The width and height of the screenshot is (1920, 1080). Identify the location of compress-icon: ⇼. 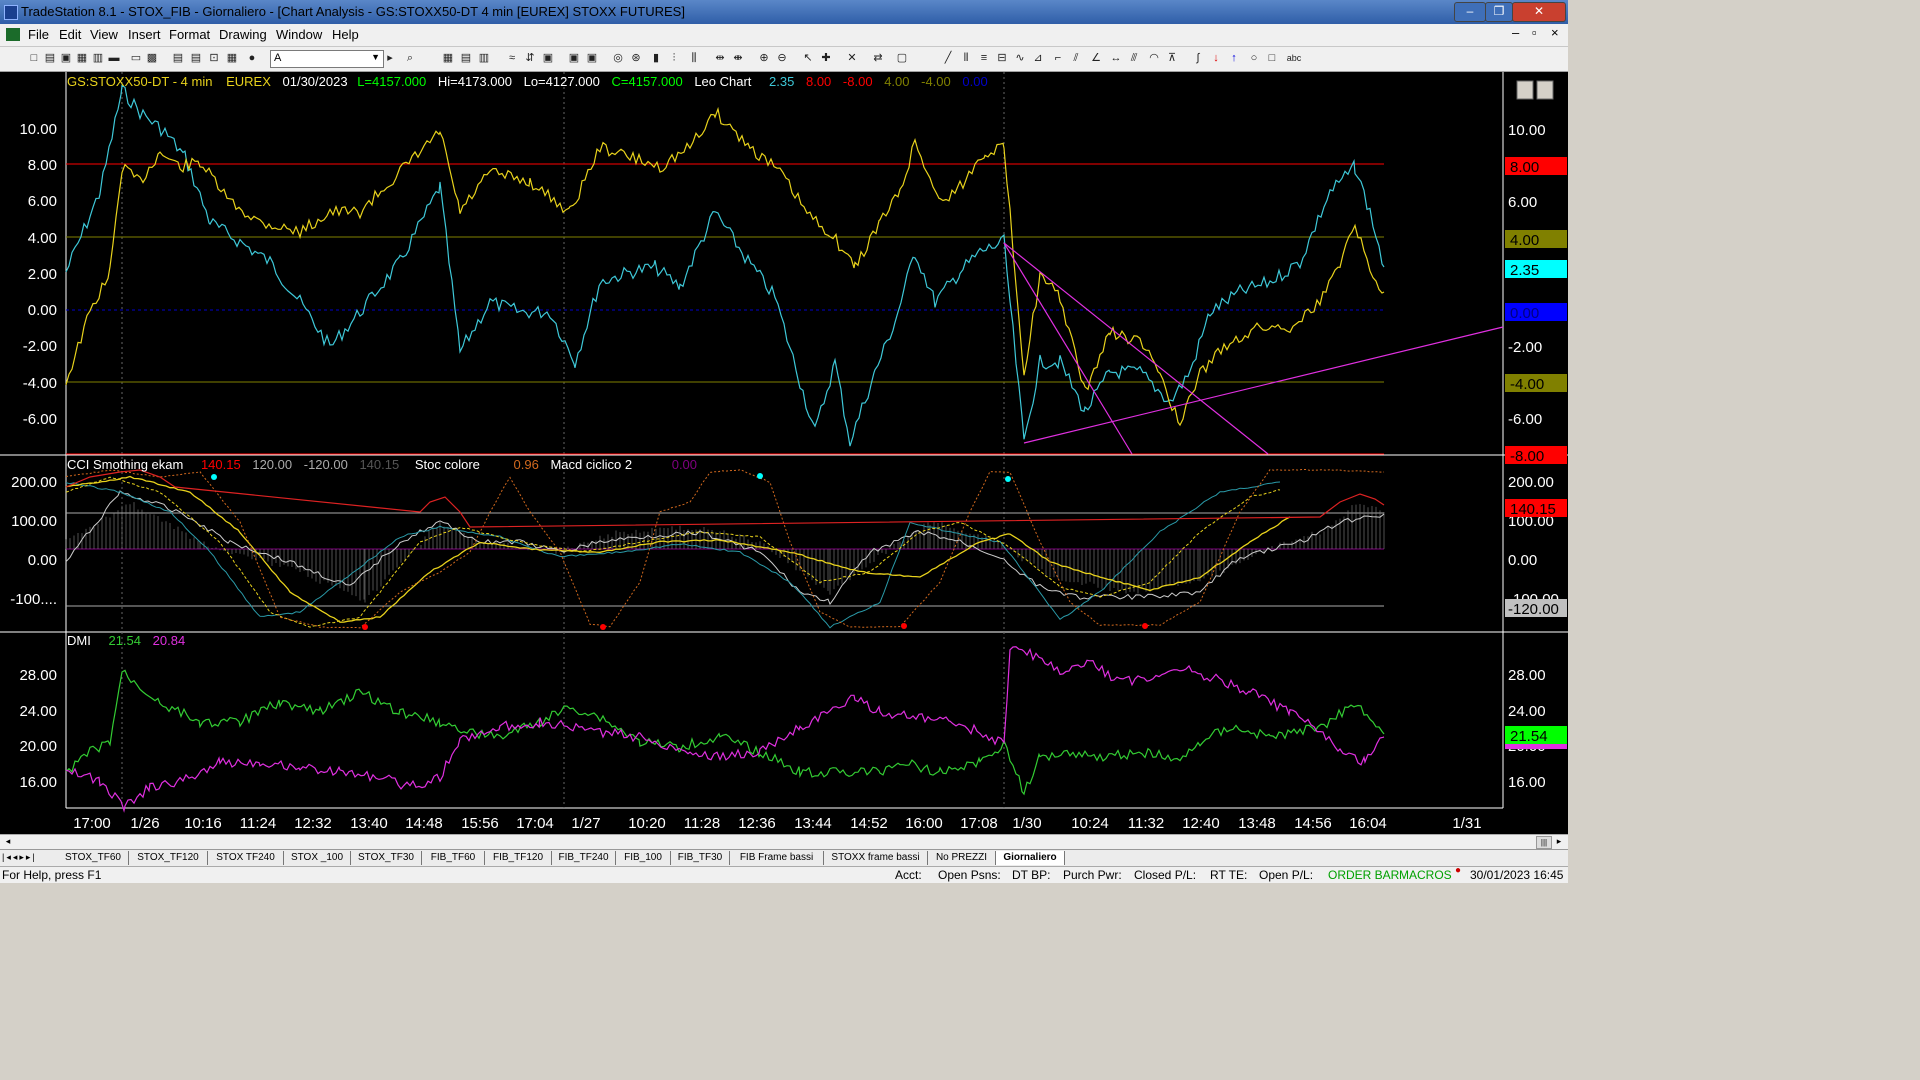
(738, 58).